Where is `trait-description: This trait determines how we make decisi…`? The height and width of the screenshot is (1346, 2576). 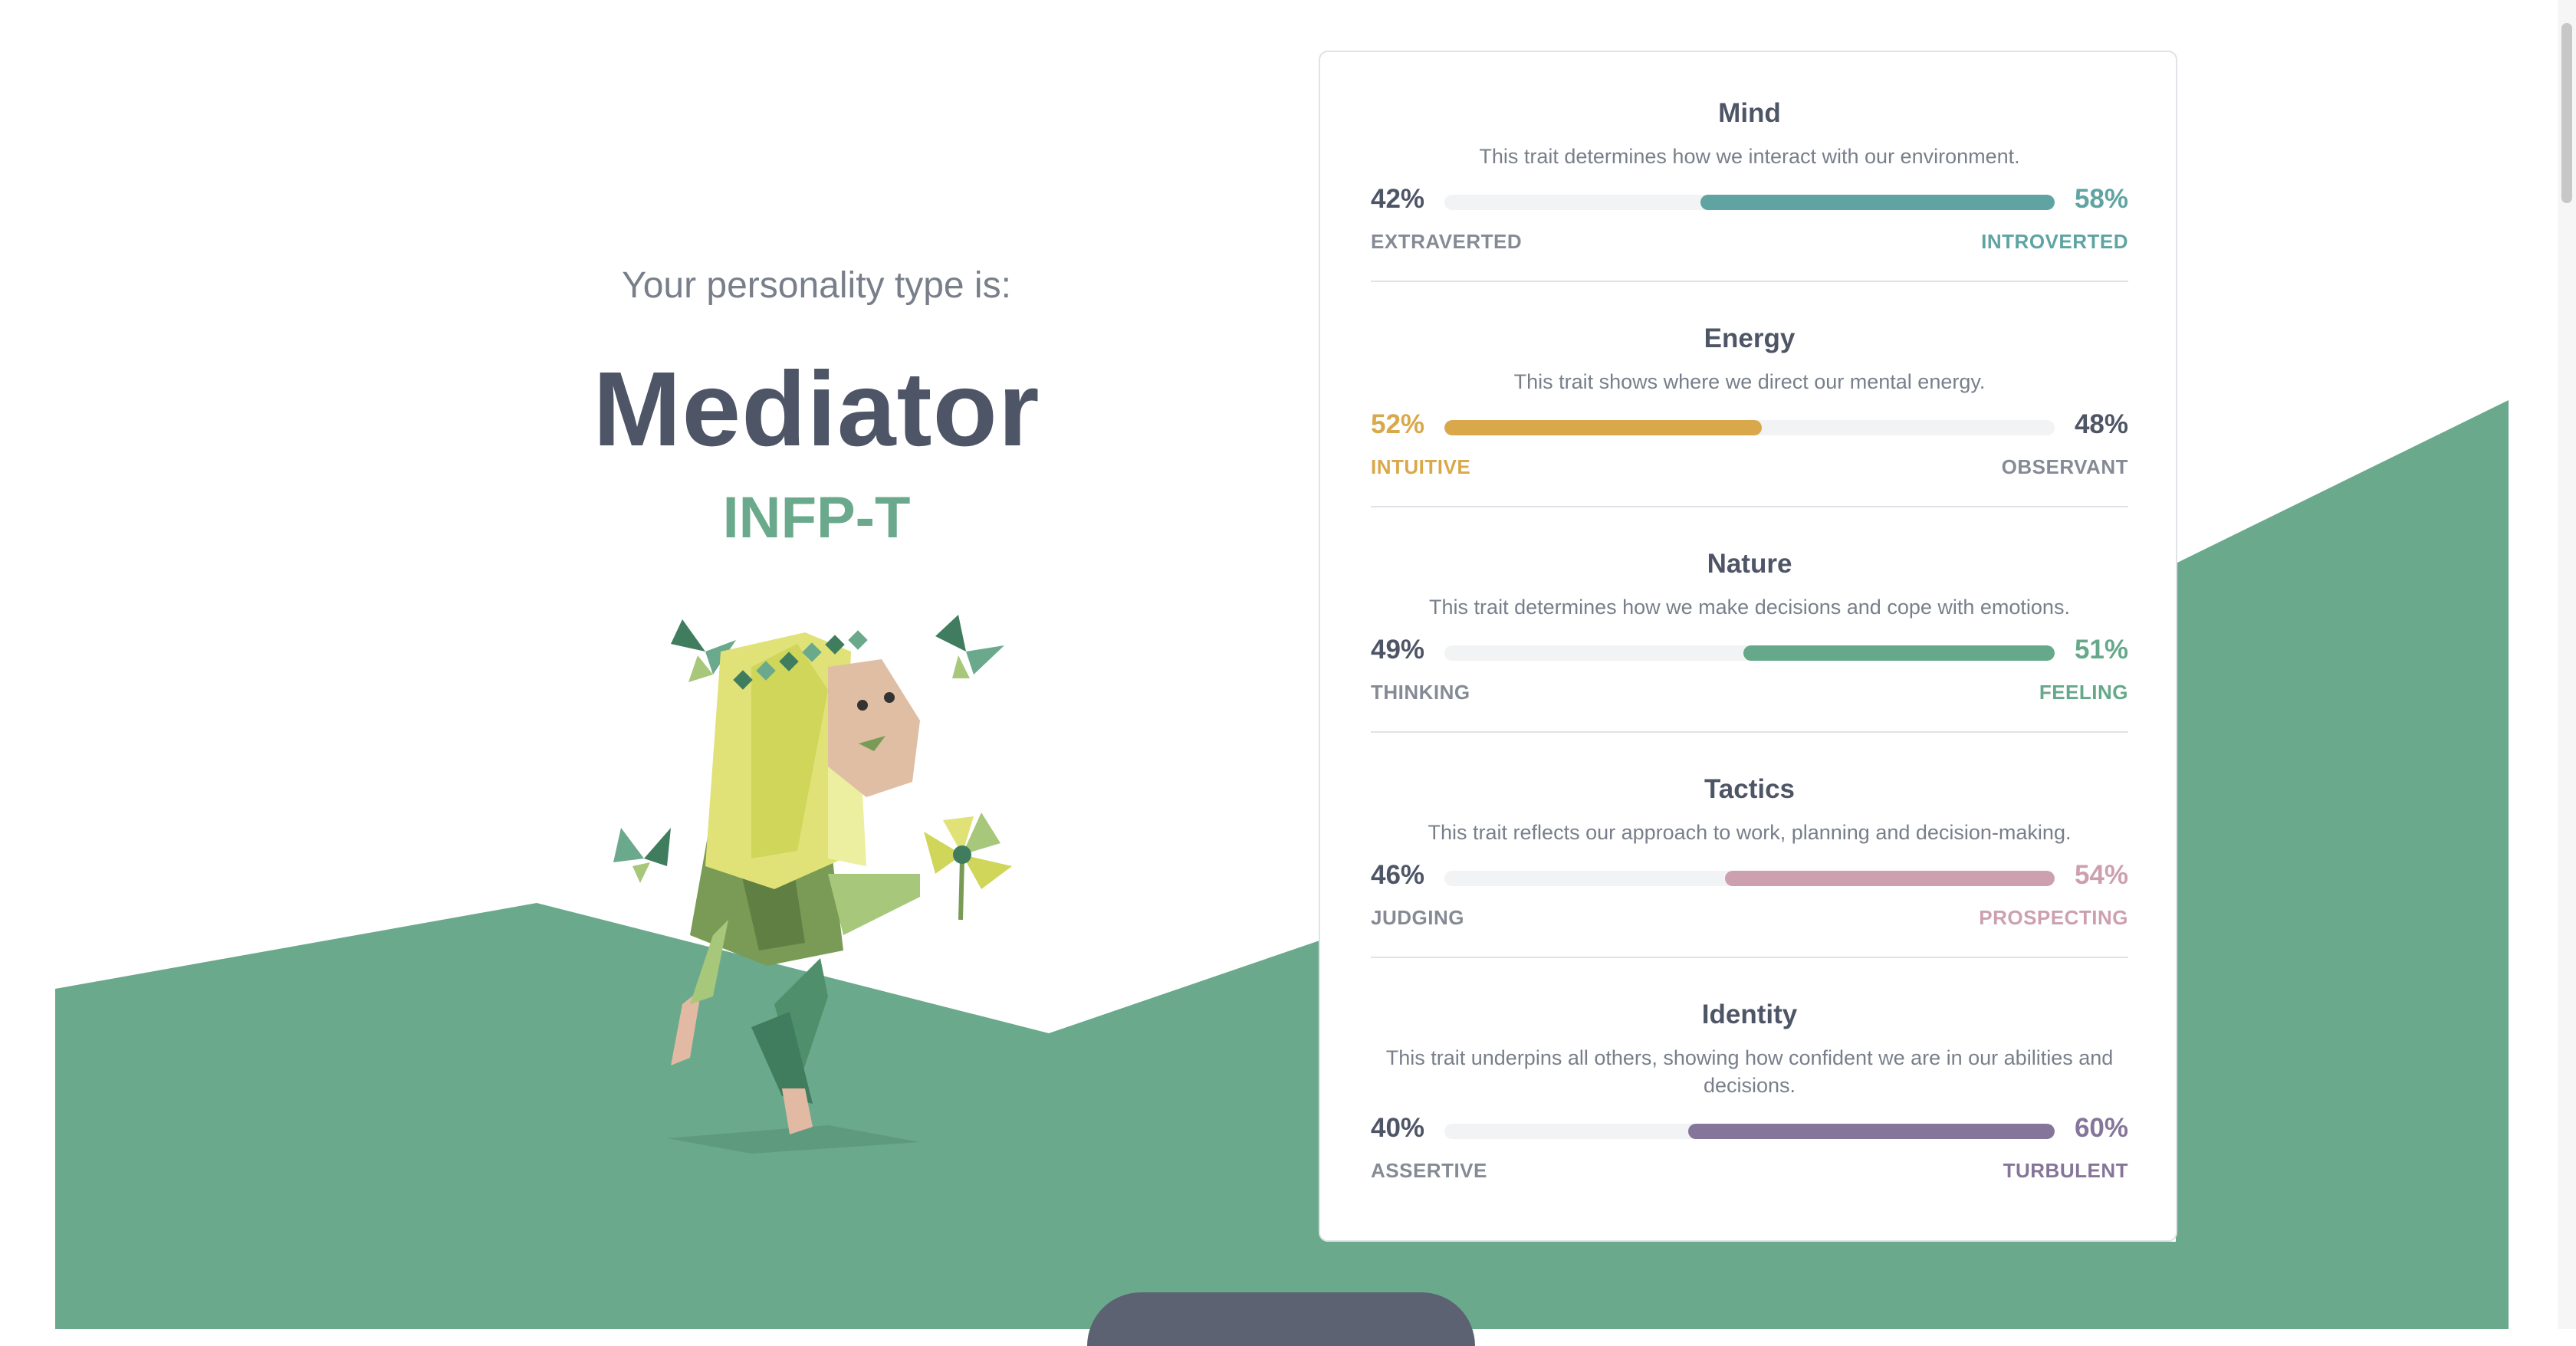
trait-description: This trait determines how we make decisi… is located at coordinates (1750, 607).